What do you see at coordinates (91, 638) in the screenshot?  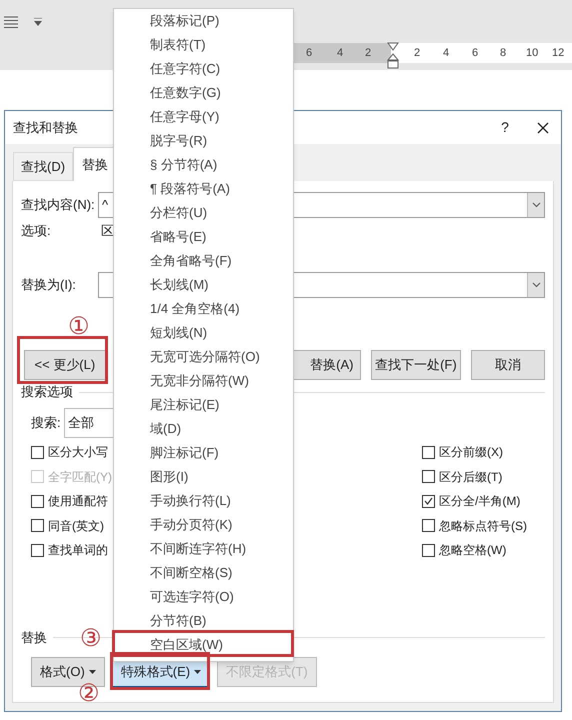 I see `step-number: ③` at bounding box center [91, 638].